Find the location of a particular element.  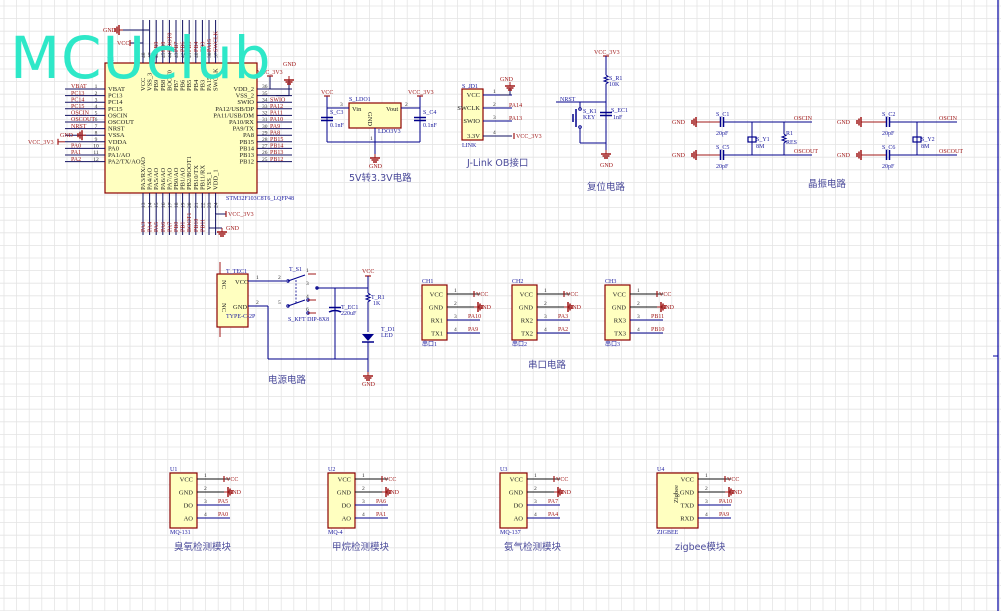

net-label: OSCIN is located at coordinates (948, 119).